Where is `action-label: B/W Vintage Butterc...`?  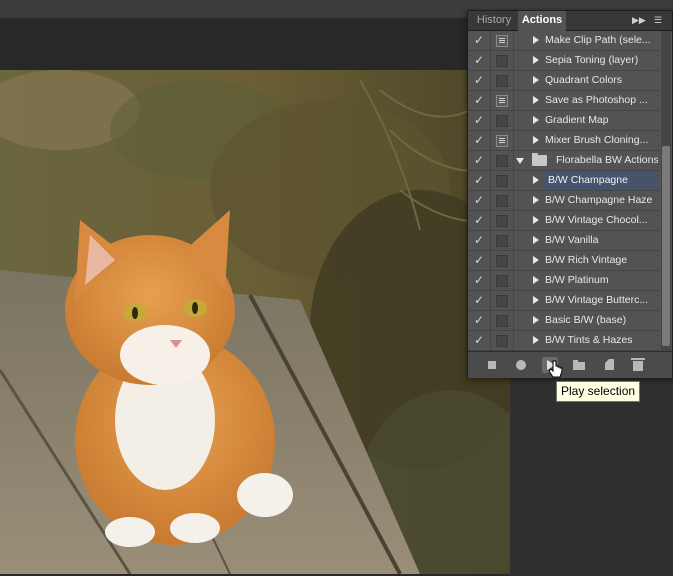
action-label: B/W Vintage Butterc... is located at coordinates (597, 300).